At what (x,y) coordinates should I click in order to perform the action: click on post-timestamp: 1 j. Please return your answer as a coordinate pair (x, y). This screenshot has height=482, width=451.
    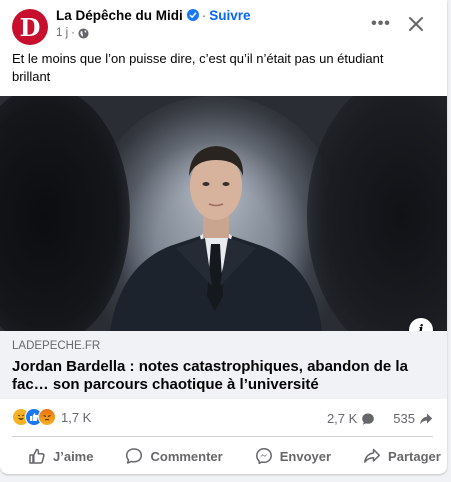
    Looking at the image, I should click on (62, 33).